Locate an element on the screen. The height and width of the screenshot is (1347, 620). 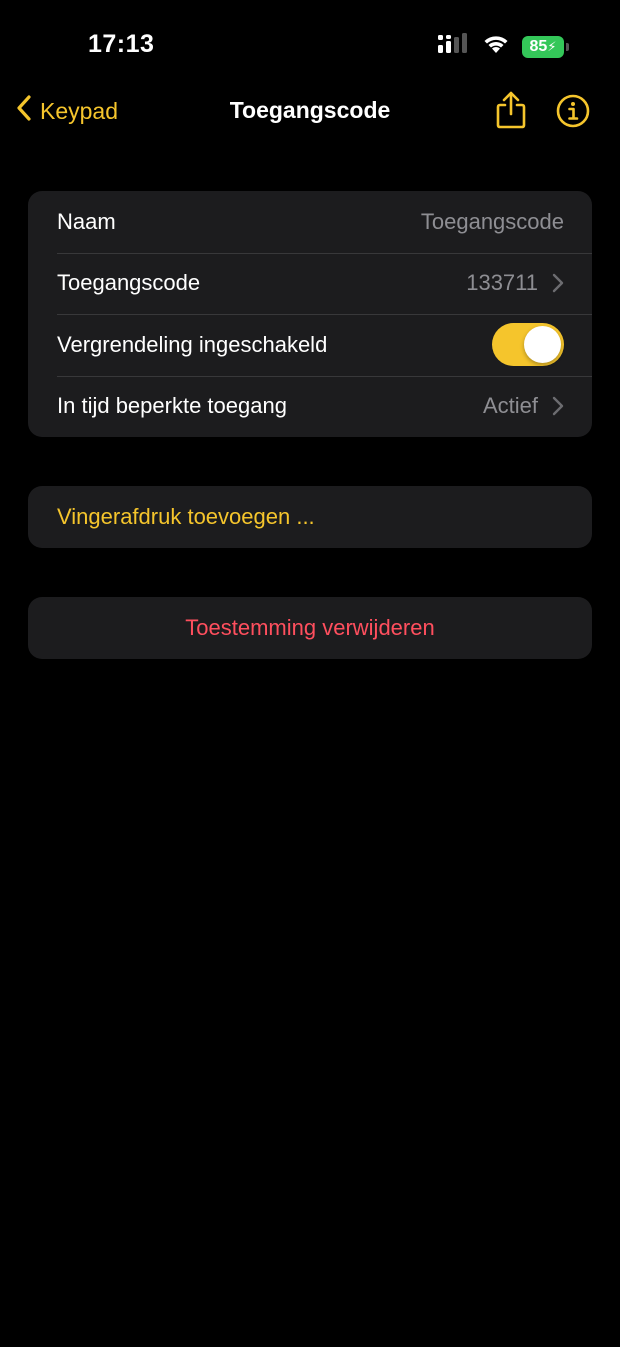
battery-icon: 85 ⚡ is located at coordinates (545, 46).